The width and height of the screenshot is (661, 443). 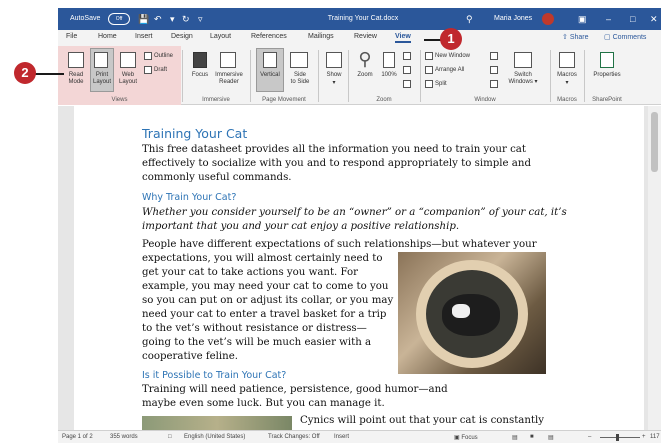 I want to click on zoom-button: Zoom, so click(x=365, y=75).